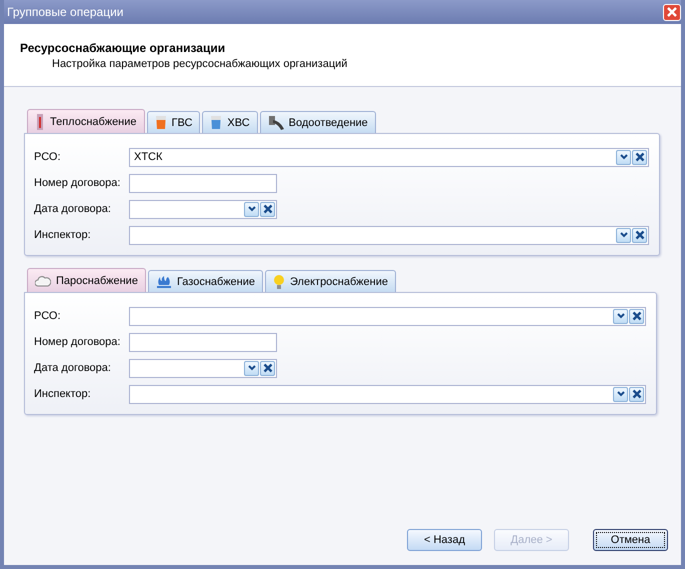 Image resolution: width=685 pixels, height=569 pixels. What do you see at coordinates (123, 48) in the screenshot?
I see `page-title: Ресурсоснабжающие организации` at bounding box center [123, 48].